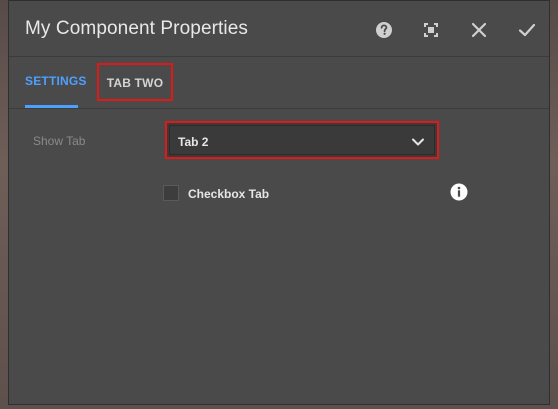  I want to click on tab-two: TAB TWO, so click(135, 82).